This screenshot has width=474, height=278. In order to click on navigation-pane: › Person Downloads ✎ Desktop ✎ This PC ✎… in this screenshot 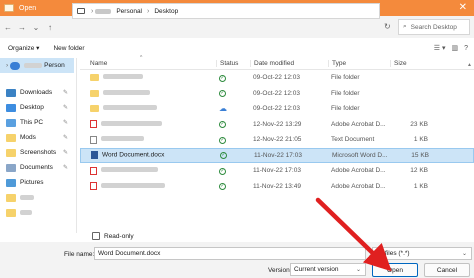, I will do `click(37, 145)`.